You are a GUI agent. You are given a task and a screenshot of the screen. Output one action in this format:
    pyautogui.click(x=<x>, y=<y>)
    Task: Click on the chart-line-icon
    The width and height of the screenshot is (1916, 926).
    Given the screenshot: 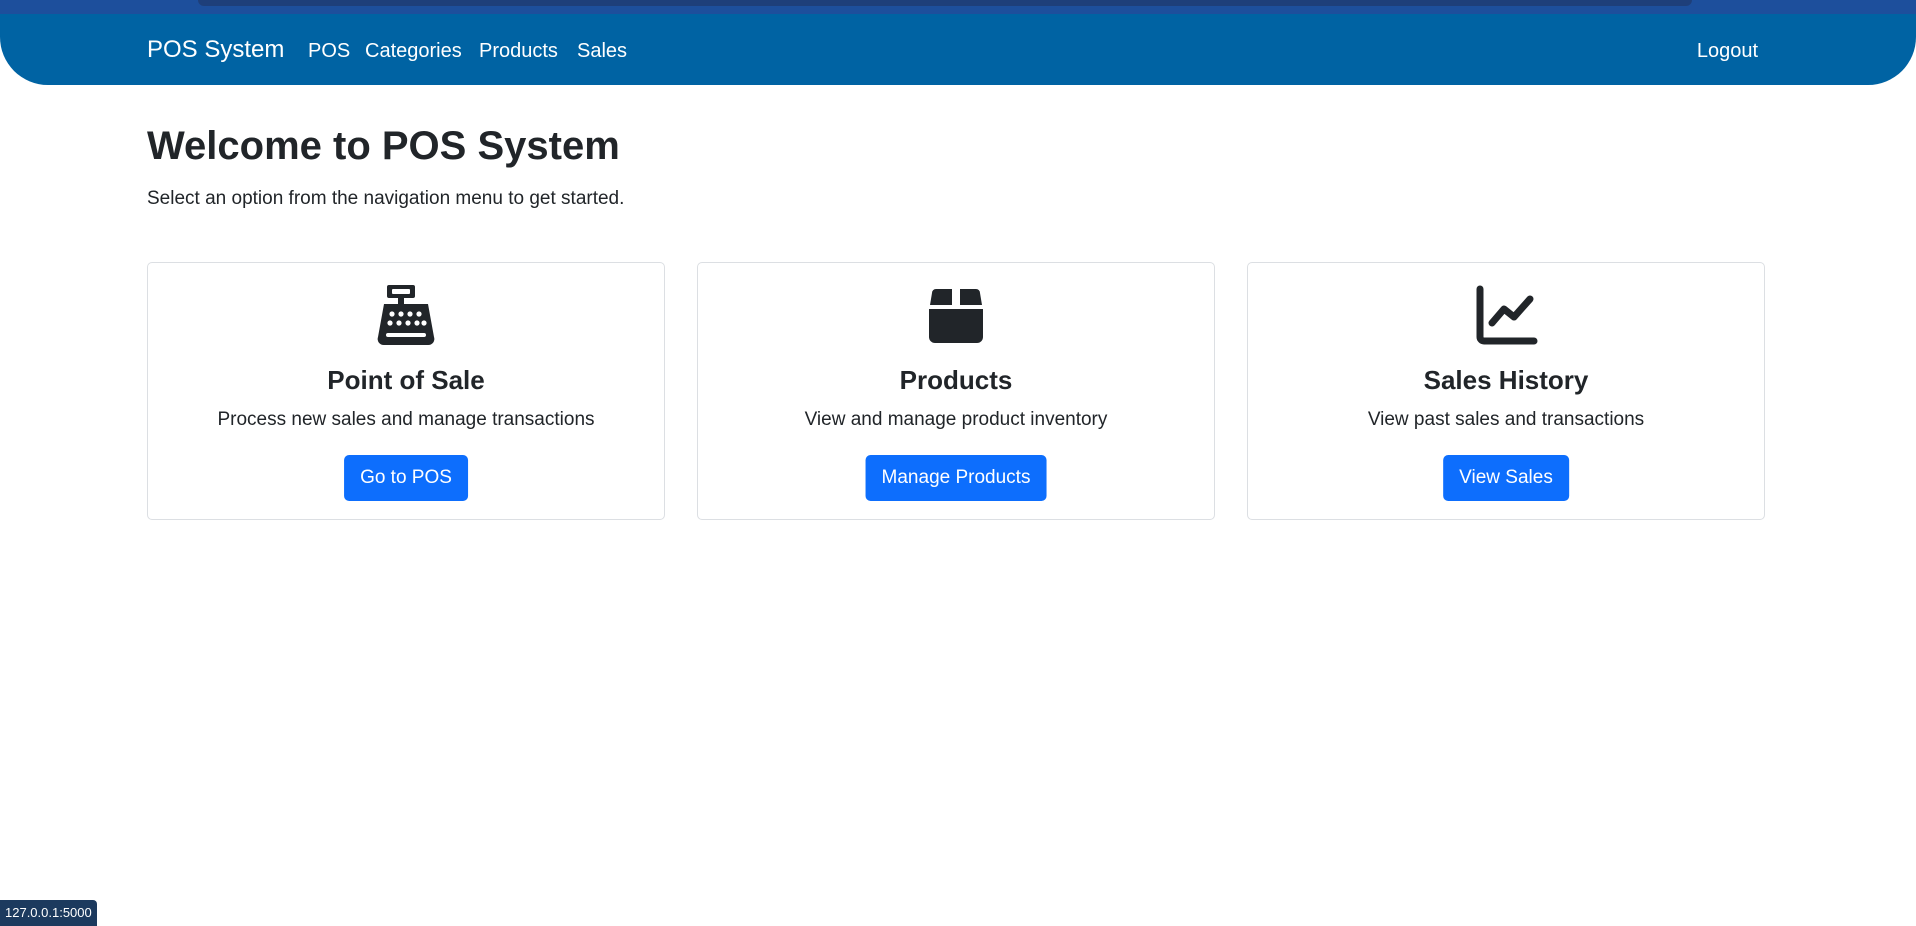 What is the action you would take?
    pyautogui.click(x=1507, y=315)
    